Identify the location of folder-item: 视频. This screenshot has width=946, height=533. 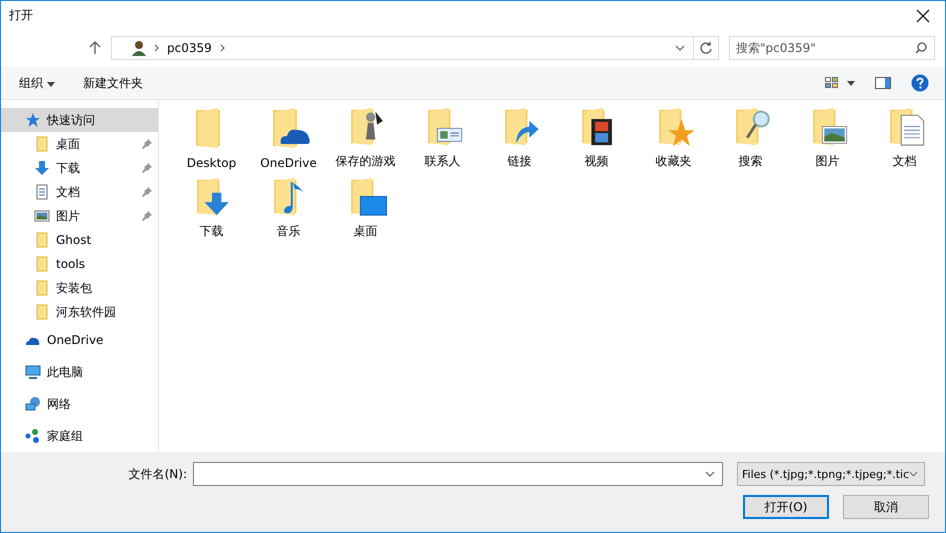
(596, 141).